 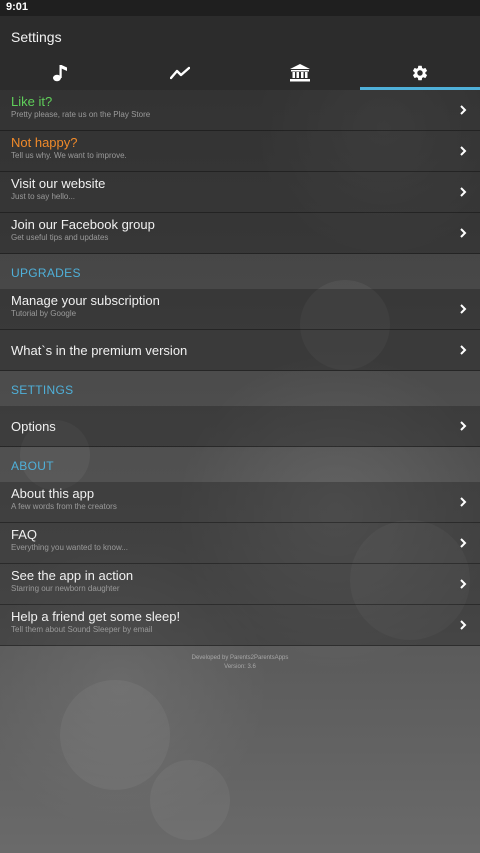 I want to click on facebook-group-subtitle: Get useful tips and updates, so click(x=60, y=237).